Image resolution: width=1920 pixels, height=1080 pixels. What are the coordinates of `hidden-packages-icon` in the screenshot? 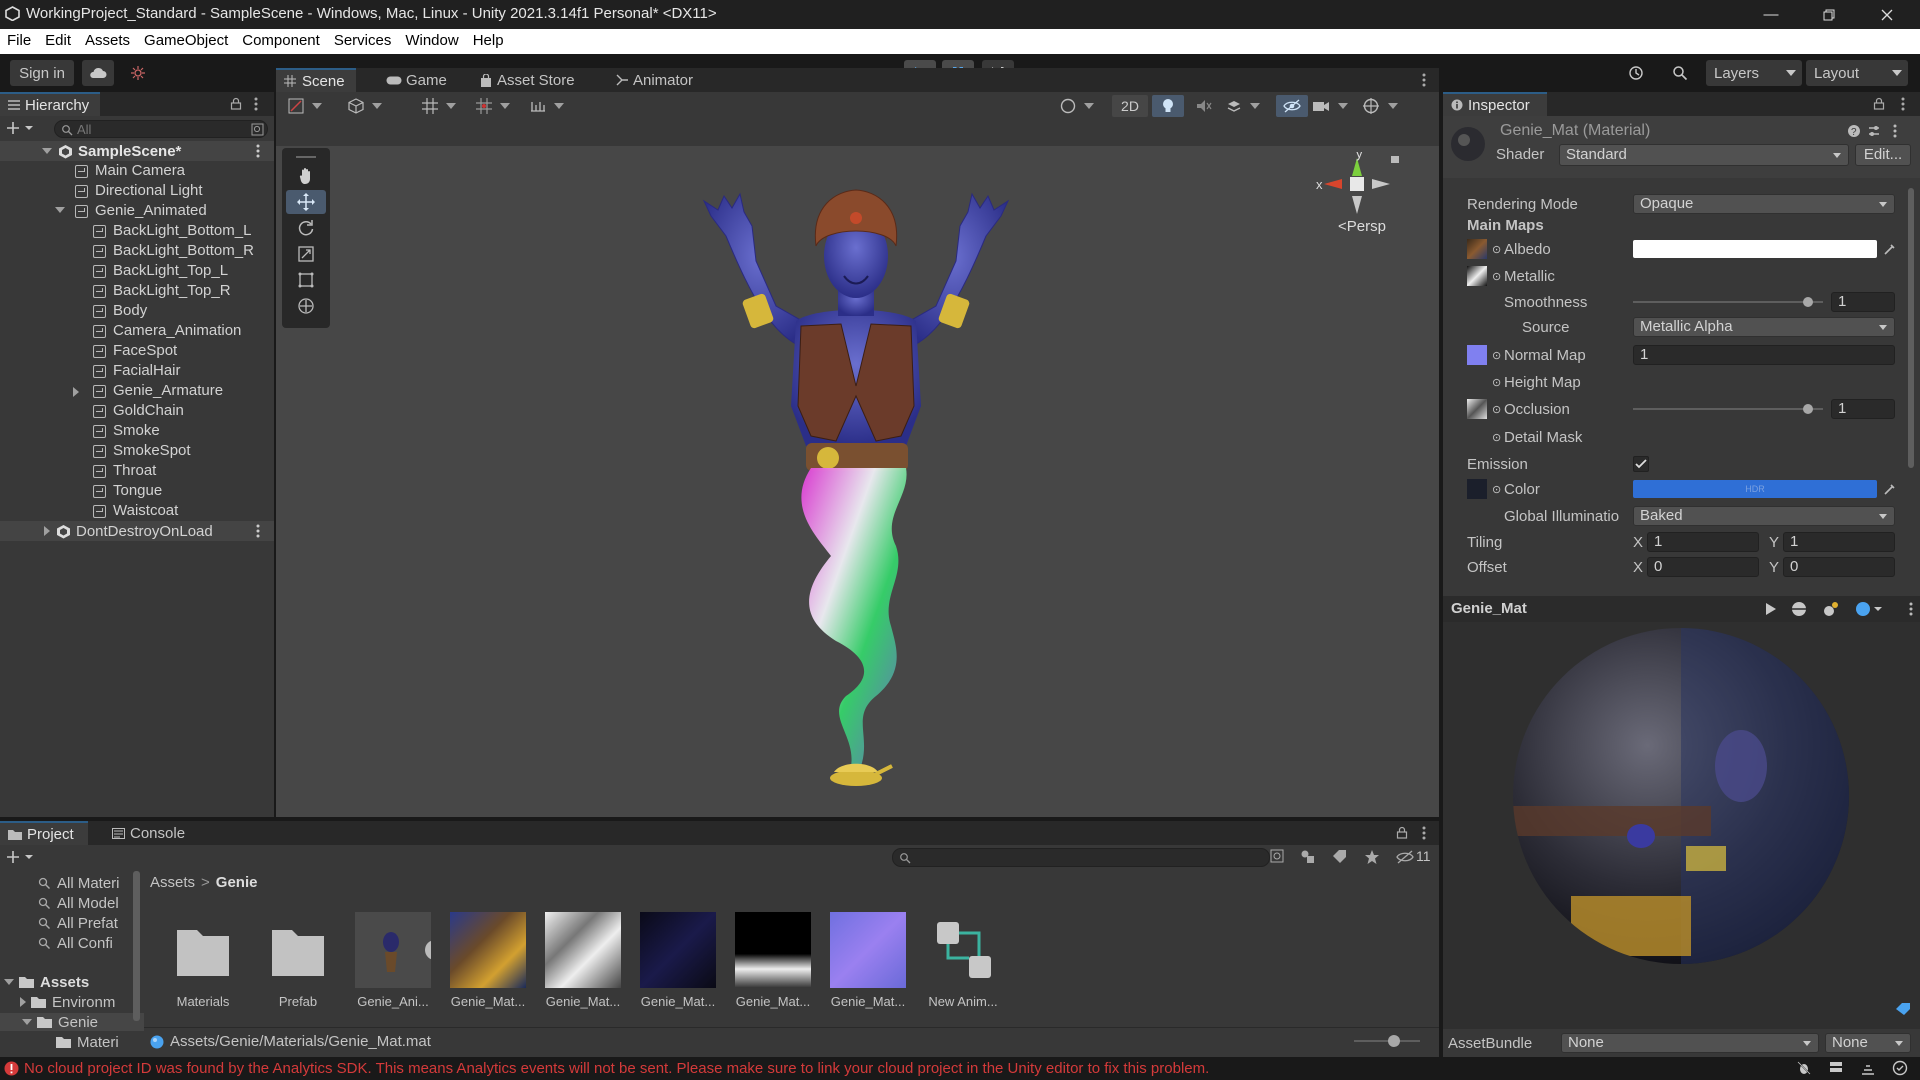 It's located at (1405, 857).